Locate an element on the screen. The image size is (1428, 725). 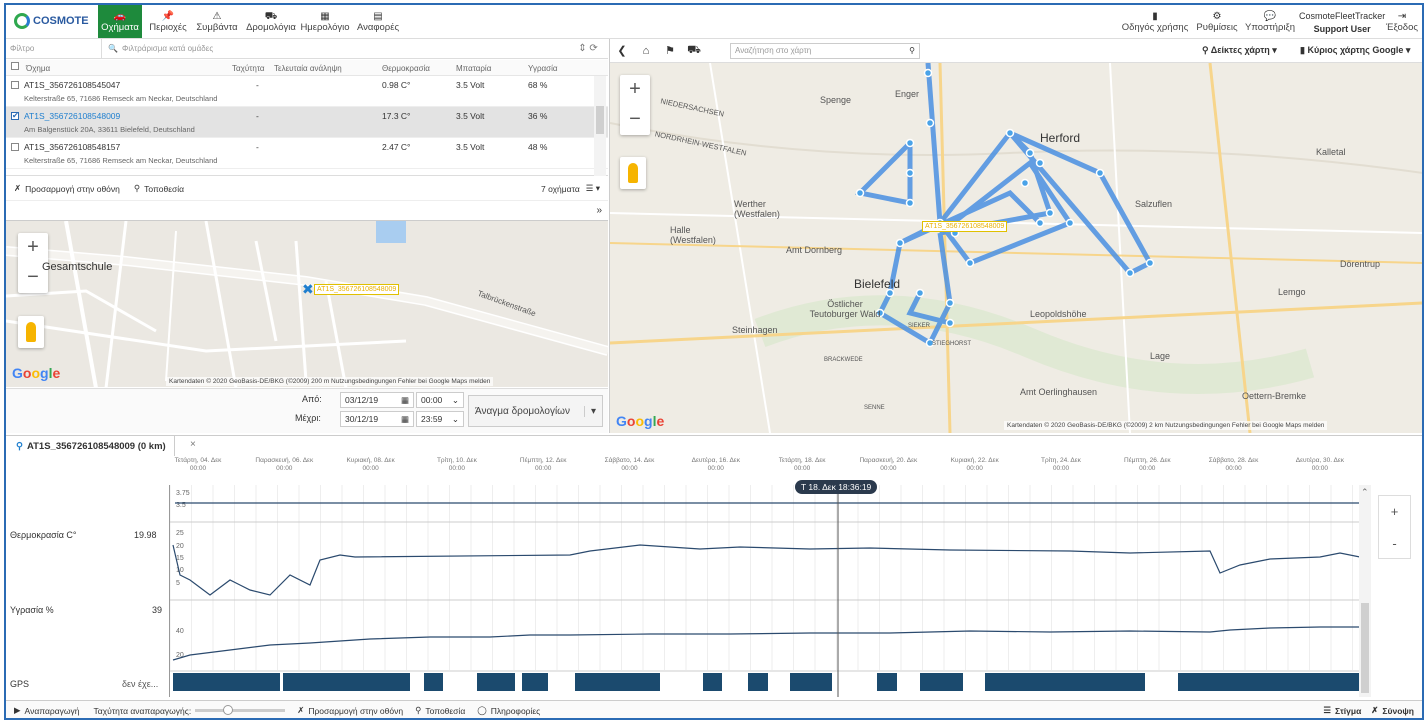
list-menu-icon: ☰ ▾ is located at coordinates (593, 188).